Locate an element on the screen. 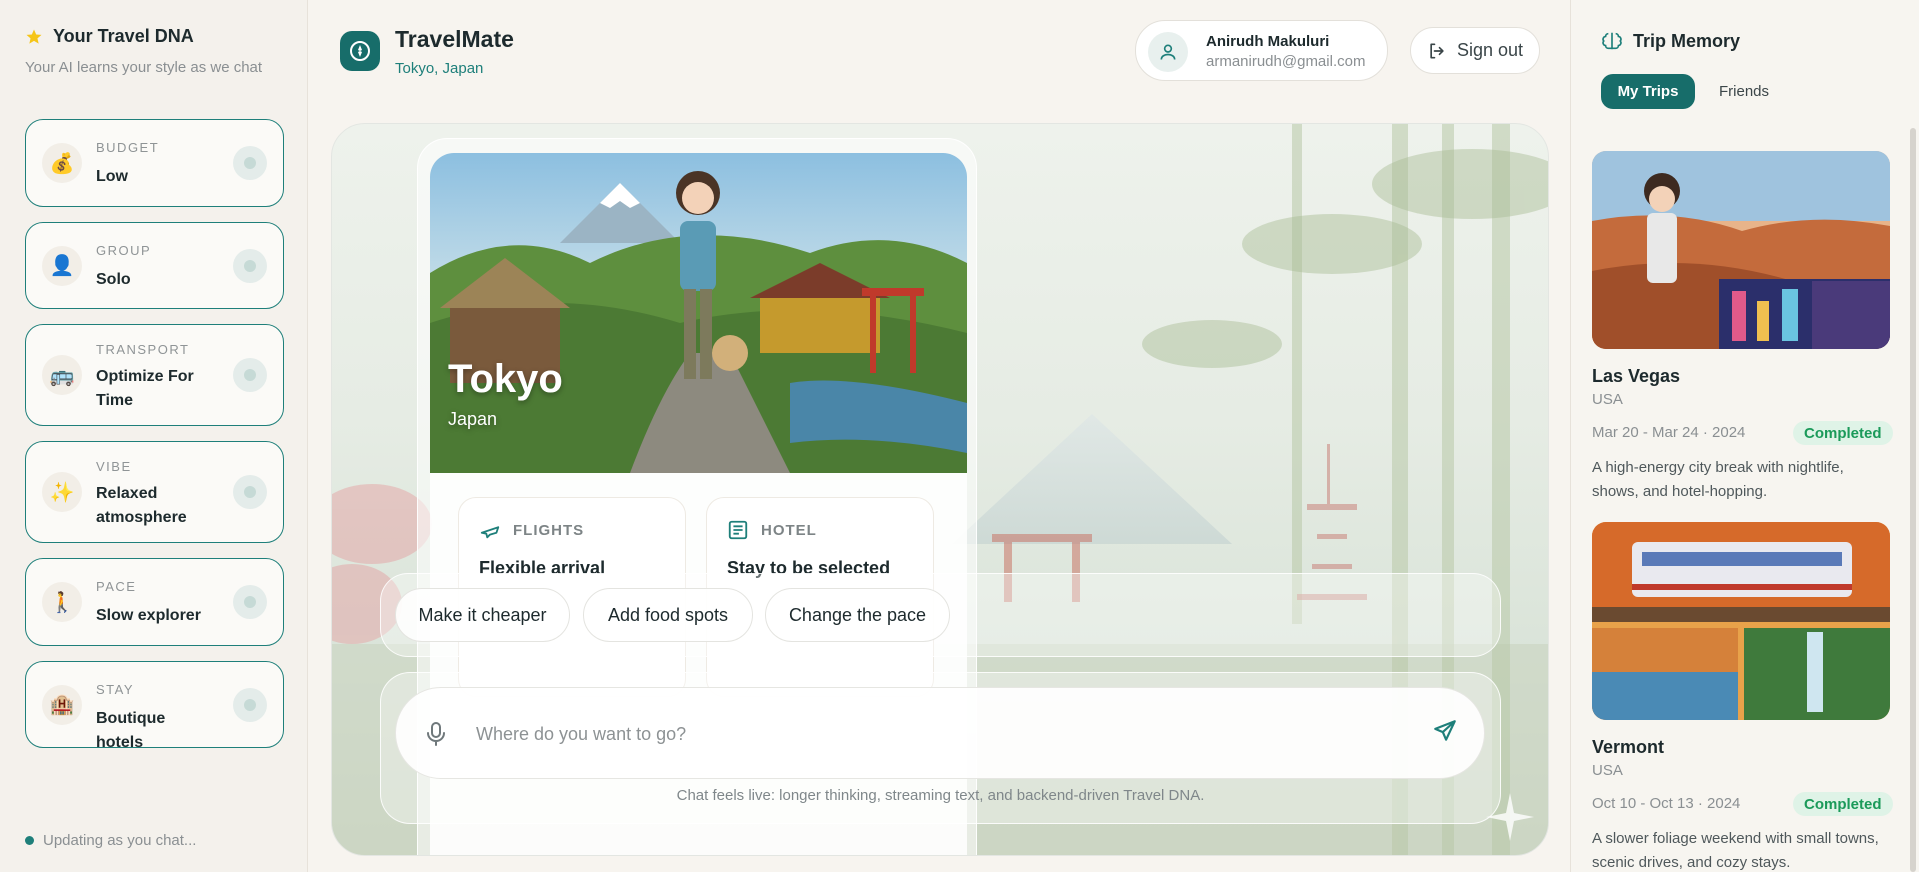 The height and width of the screenshot is (872, 1919). trip-image-las-vegas is located at coordinates (1741, 250).